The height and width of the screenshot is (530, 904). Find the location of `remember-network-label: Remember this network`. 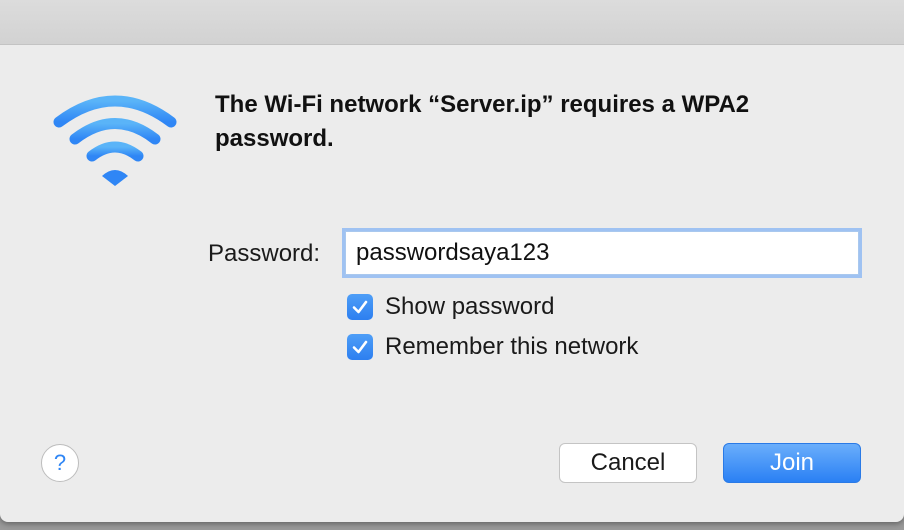

remember-network-label: Remember this network is located at coordinates (512, 346).